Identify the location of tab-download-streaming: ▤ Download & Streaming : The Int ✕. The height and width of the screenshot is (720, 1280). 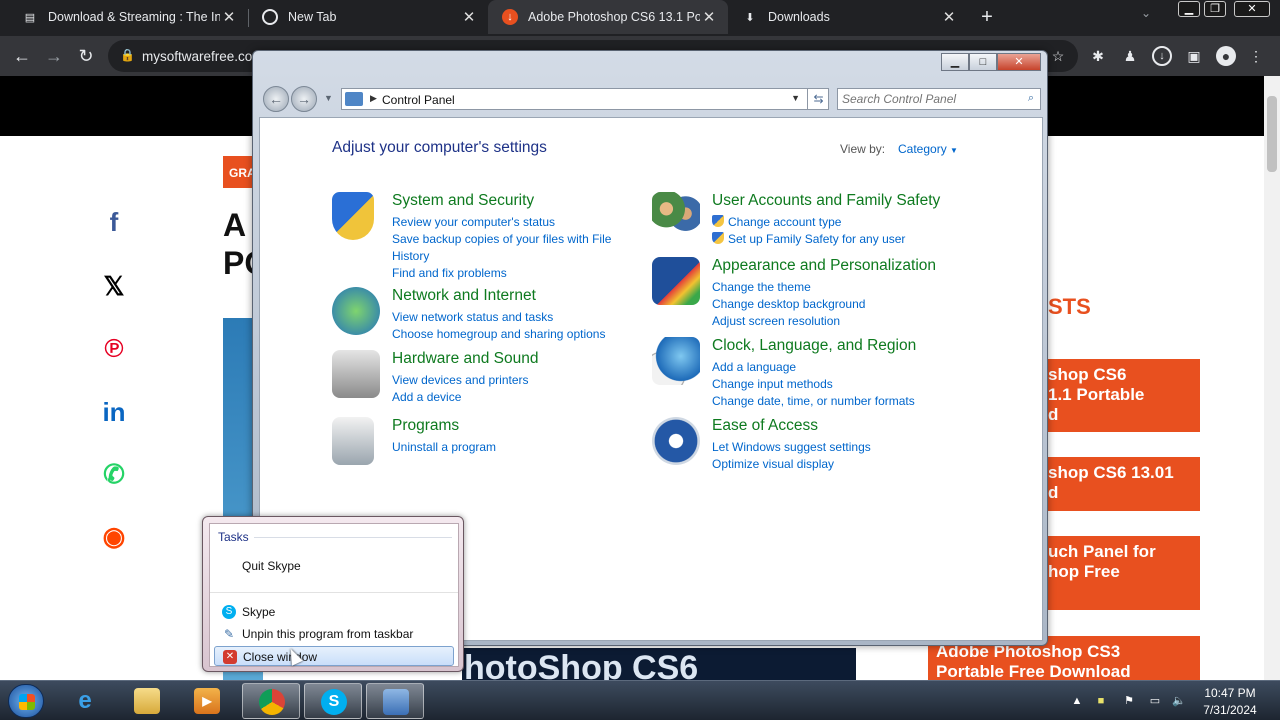
(128, 17).